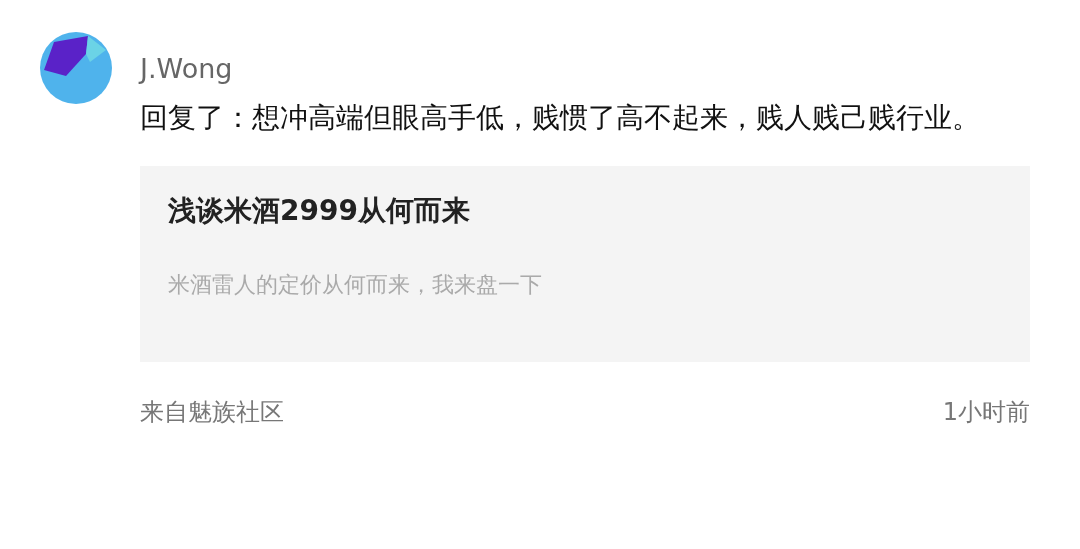 Image resolution: width=1080 pixels, height=549 pixels. I want to click on author-name: J.Wong, so click(560, 69).